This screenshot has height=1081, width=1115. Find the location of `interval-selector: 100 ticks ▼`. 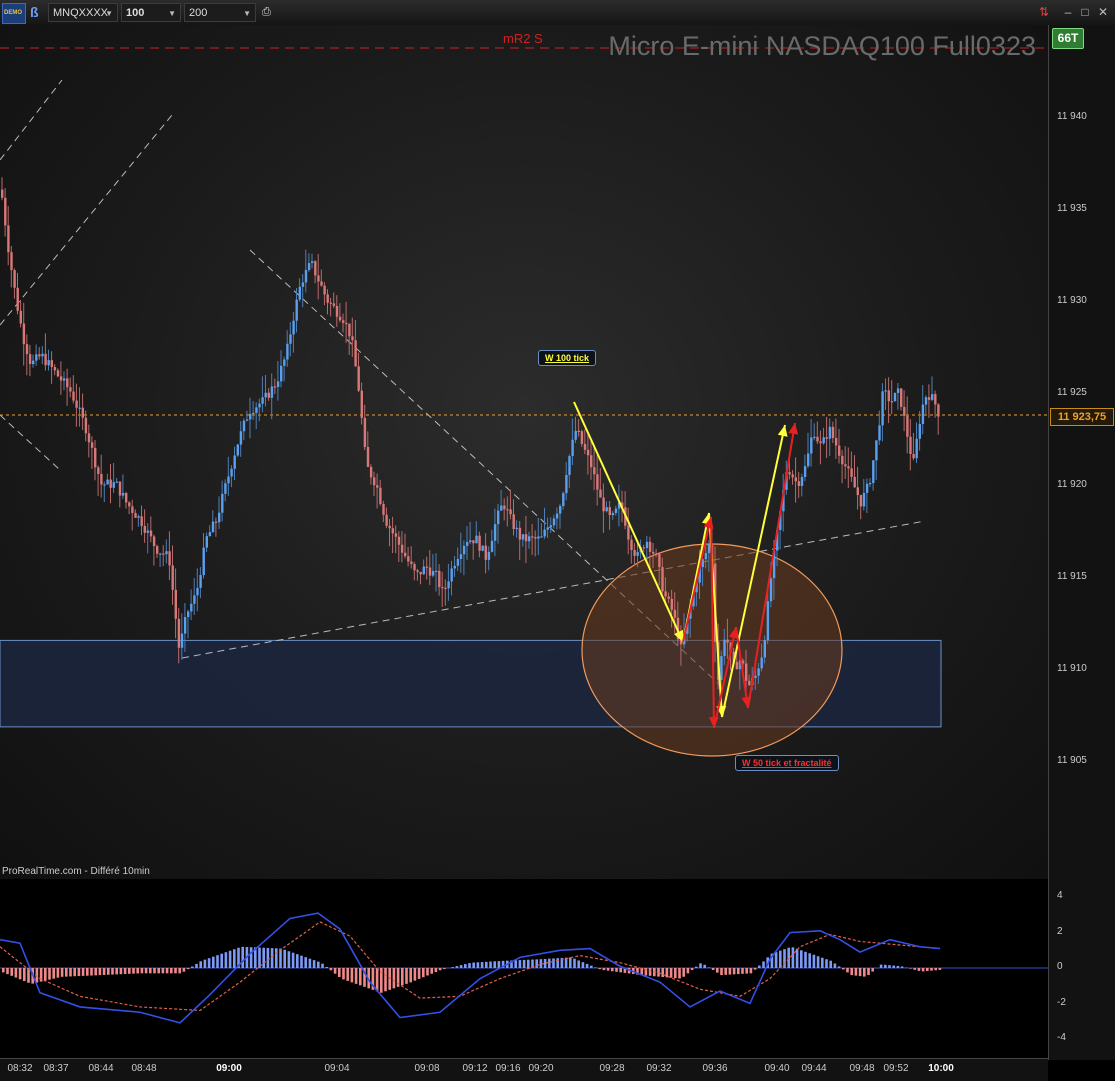

interval-selector: 100 ticks ▼ is located at coordinates (151, 12).